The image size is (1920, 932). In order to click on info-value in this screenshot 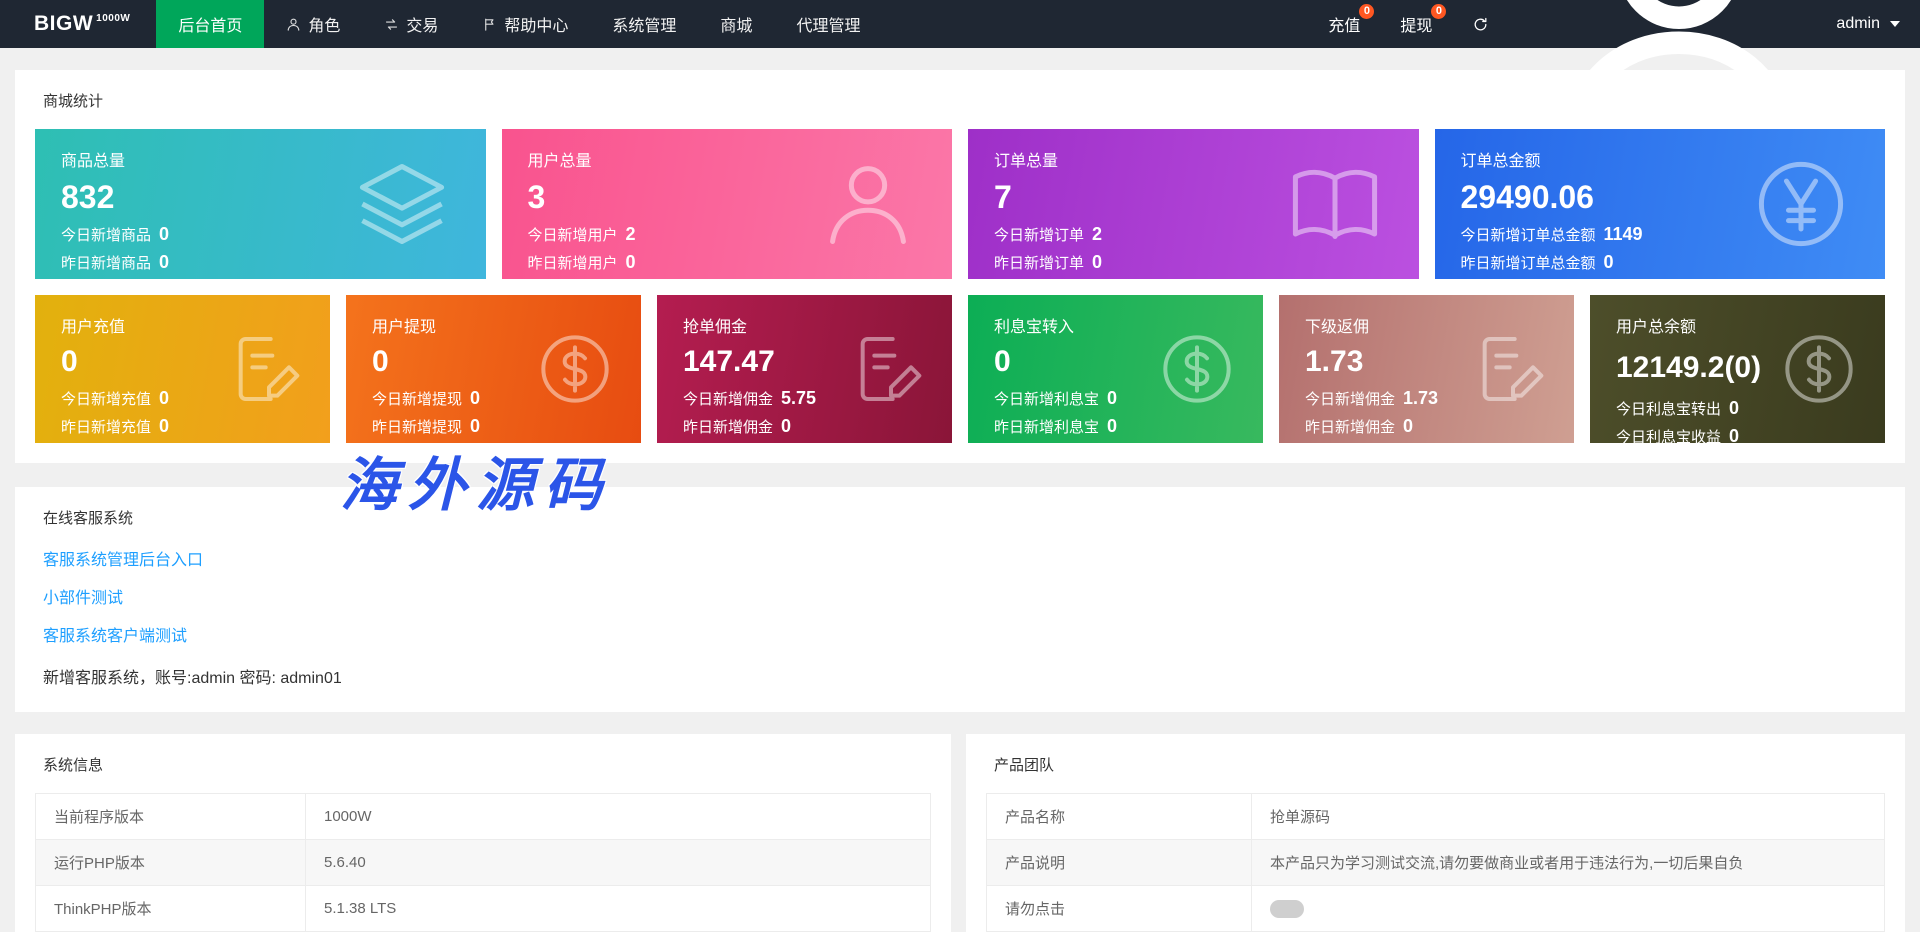, I will do `click(1568, 908)`.